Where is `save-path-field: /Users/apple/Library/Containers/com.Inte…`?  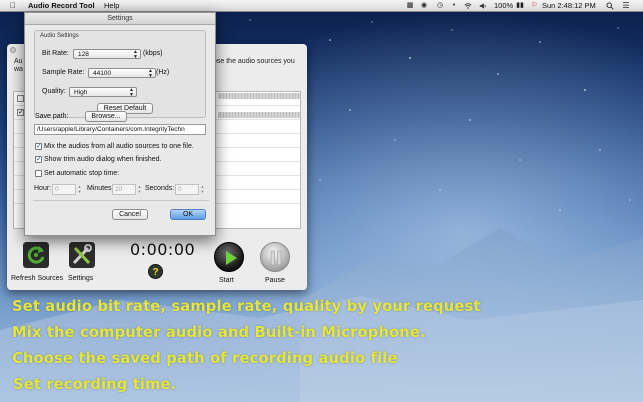 save-path-field: /Users/apple/Library/Containers/com.Inte… is located at coordinates (120, 129).